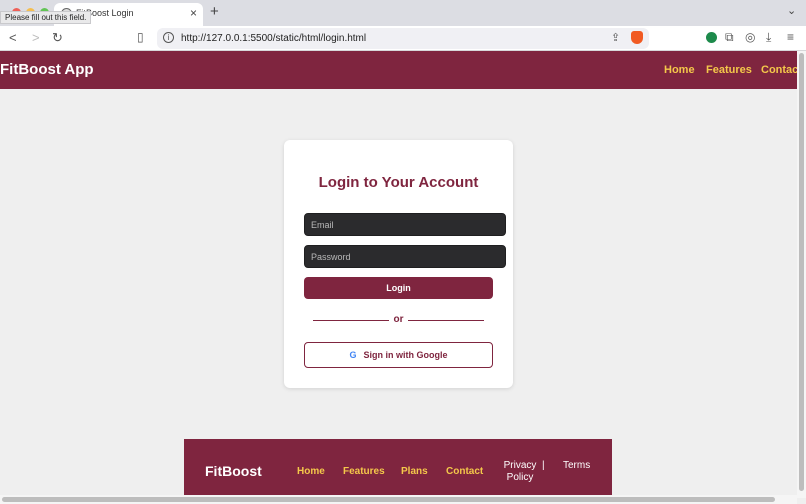 This screenshot has height=504, width=806. I want to click on horizontal-scroll-thumb, so click(388, 499).